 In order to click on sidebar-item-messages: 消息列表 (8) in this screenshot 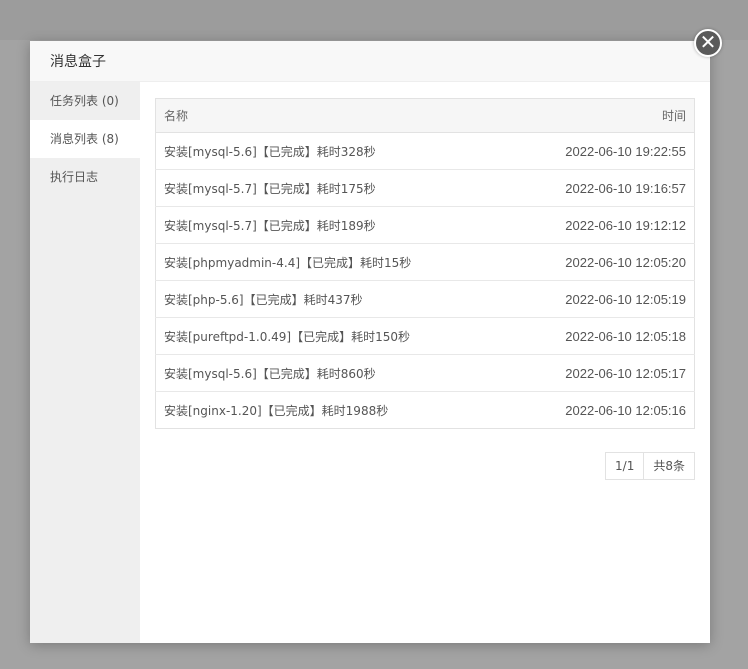, I will do `click(85, 139)`.